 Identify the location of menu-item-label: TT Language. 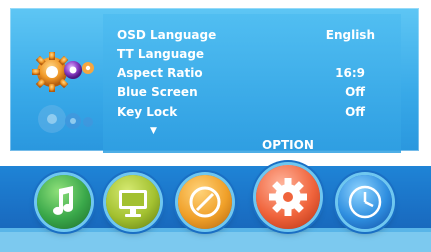
(161, 54).